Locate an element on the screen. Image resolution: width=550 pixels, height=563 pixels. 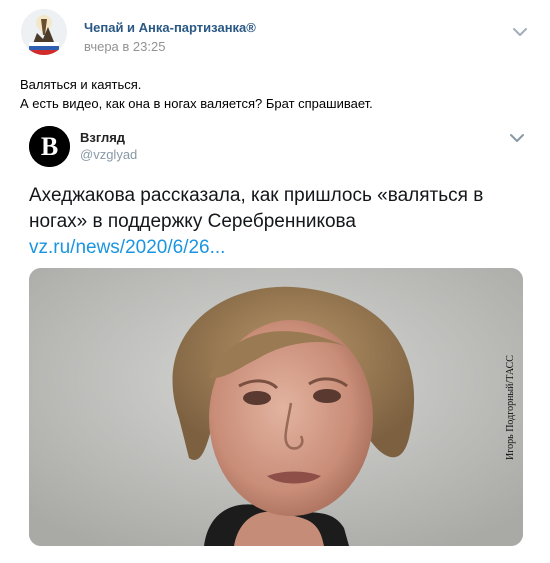
post-author: Чепай и Анка-партизанка® is located at coordinates (170, 27).